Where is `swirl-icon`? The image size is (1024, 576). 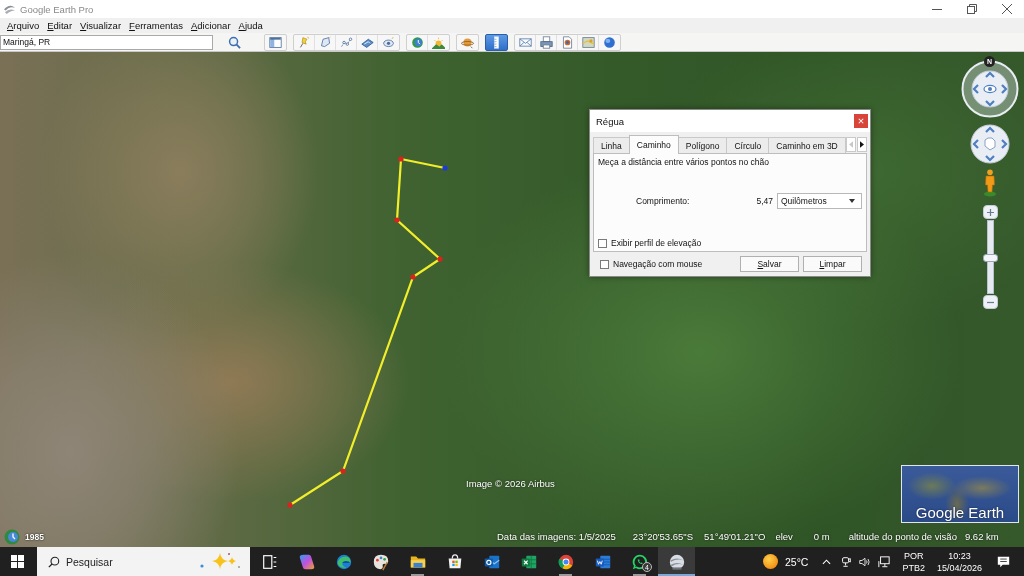
swirl-icon is located at coordinates (343, 561).